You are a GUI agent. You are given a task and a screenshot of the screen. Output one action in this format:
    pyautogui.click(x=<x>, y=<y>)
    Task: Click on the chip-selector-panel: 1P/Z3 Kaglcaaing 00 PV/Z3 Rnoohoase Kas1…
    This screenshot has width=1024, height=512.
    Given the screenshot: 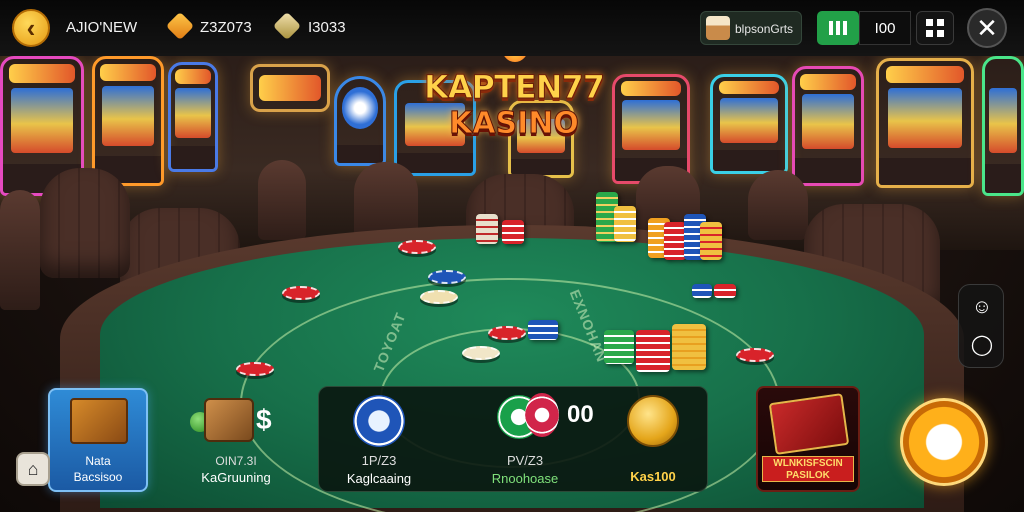 What is the action you would take?
    pyautogui.click(x=513, y=439)
    